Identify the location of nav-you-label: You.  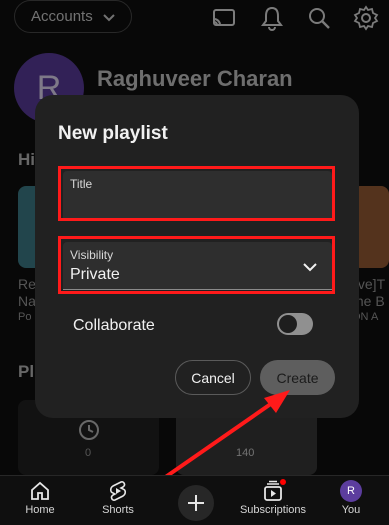
(351, 510).